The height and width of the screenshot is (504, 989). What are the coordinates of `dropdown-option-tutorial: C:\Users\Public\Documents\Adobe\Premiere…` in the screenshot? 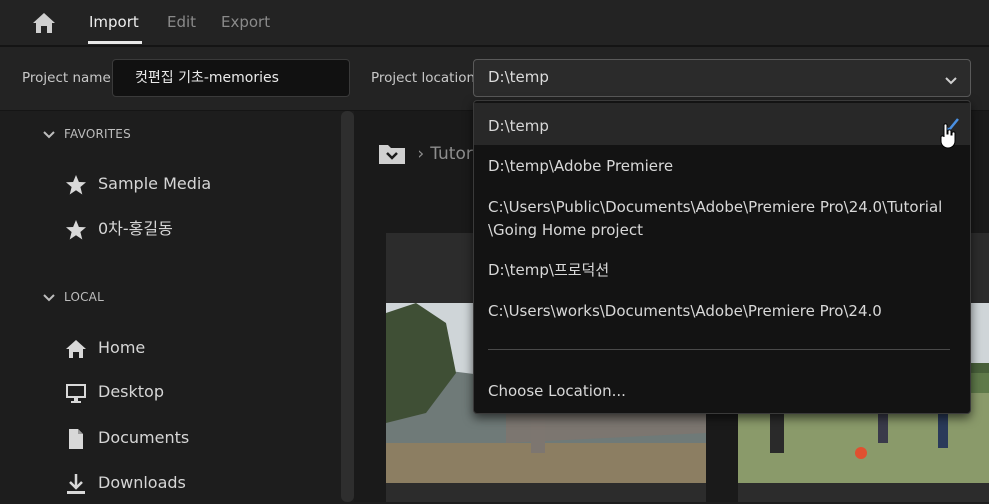 It's located at (715, 219).